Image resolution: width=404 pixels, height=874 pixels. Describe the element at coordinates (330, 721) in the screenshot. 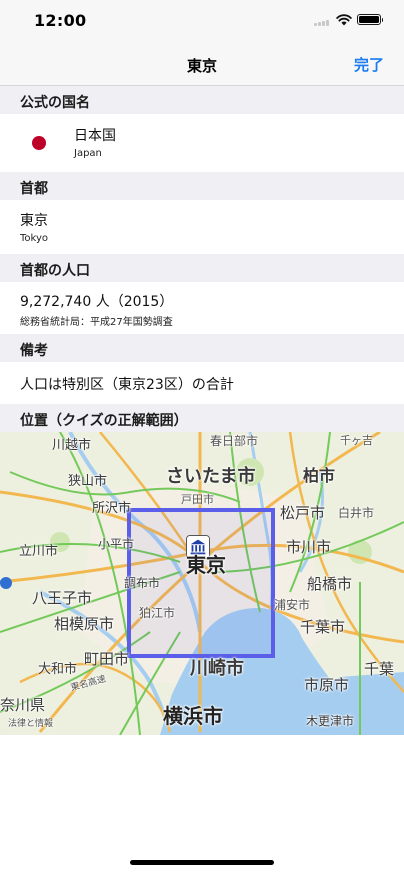

I see `map-label-kisarazu: 木更津市` at that location.